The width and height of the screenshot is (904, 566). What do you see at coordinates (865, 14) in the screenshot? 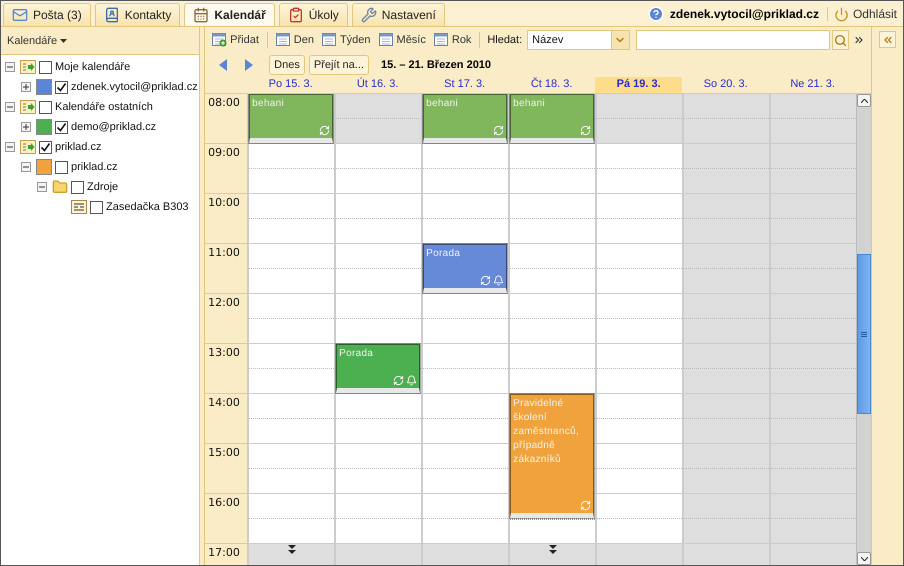
I see `logout-button: Odhlásit` at bounding box center [865, 14].